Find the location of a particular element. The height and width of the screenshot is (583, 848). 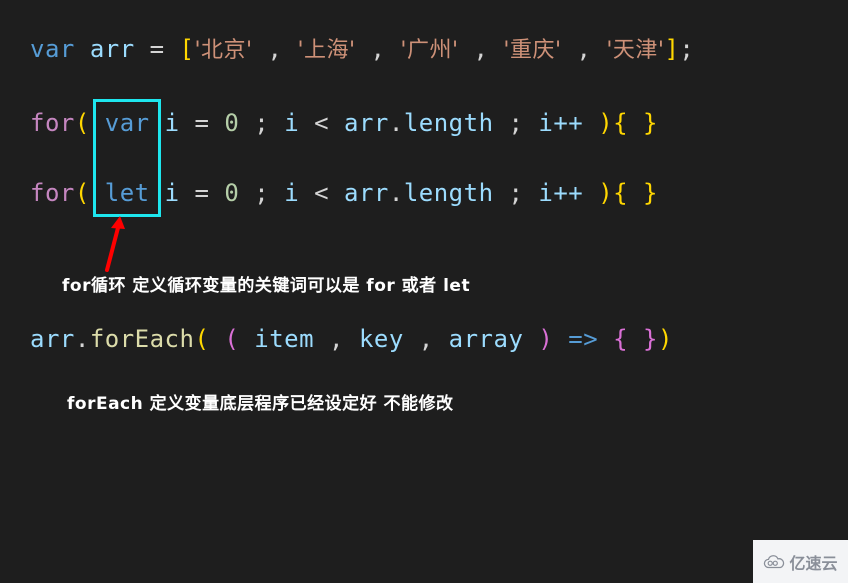

token-foreach-method: forEach is located at coordinates (142, 339).